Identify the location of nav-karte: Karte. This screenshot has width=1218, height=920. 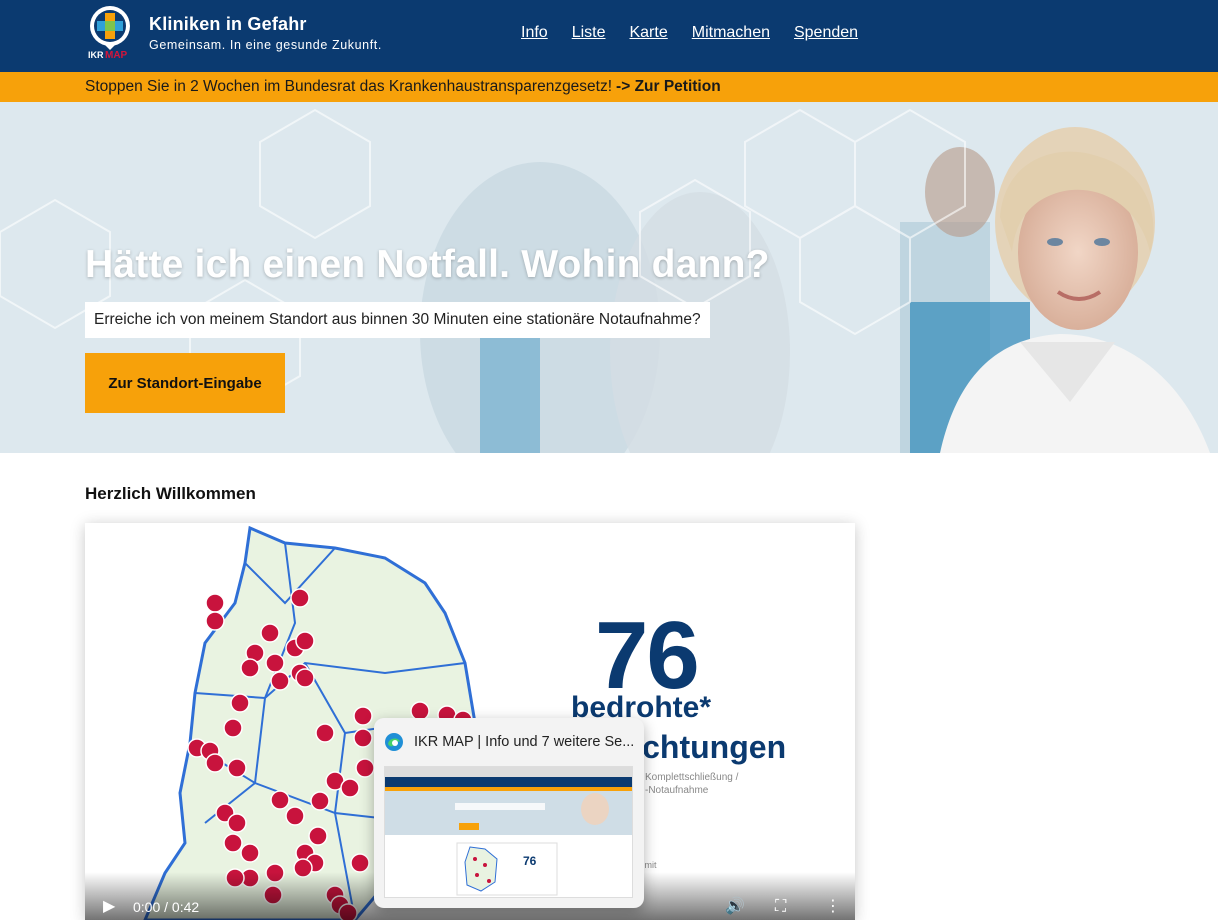
(648, 33).